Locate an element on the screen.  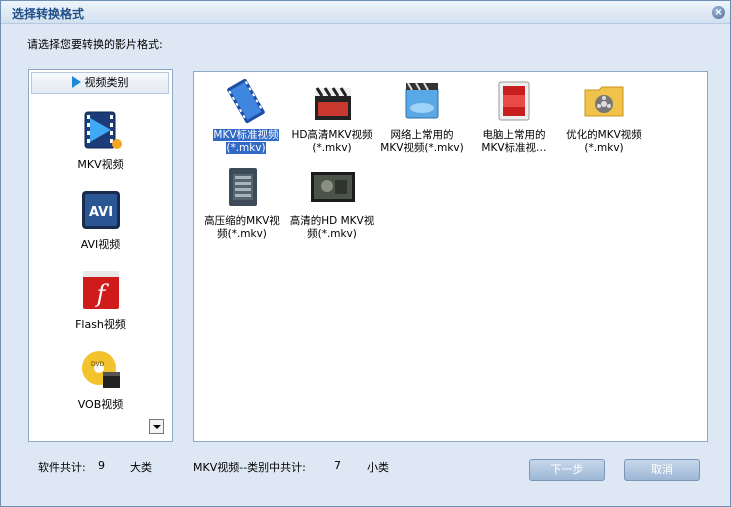
category-label: Flash视频 is located at coordinates (100, 324).